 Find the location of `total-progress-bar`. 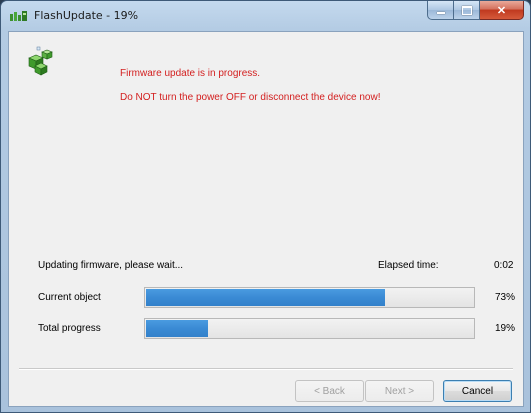

total-progress-bar is located at coordinates (309, 328).